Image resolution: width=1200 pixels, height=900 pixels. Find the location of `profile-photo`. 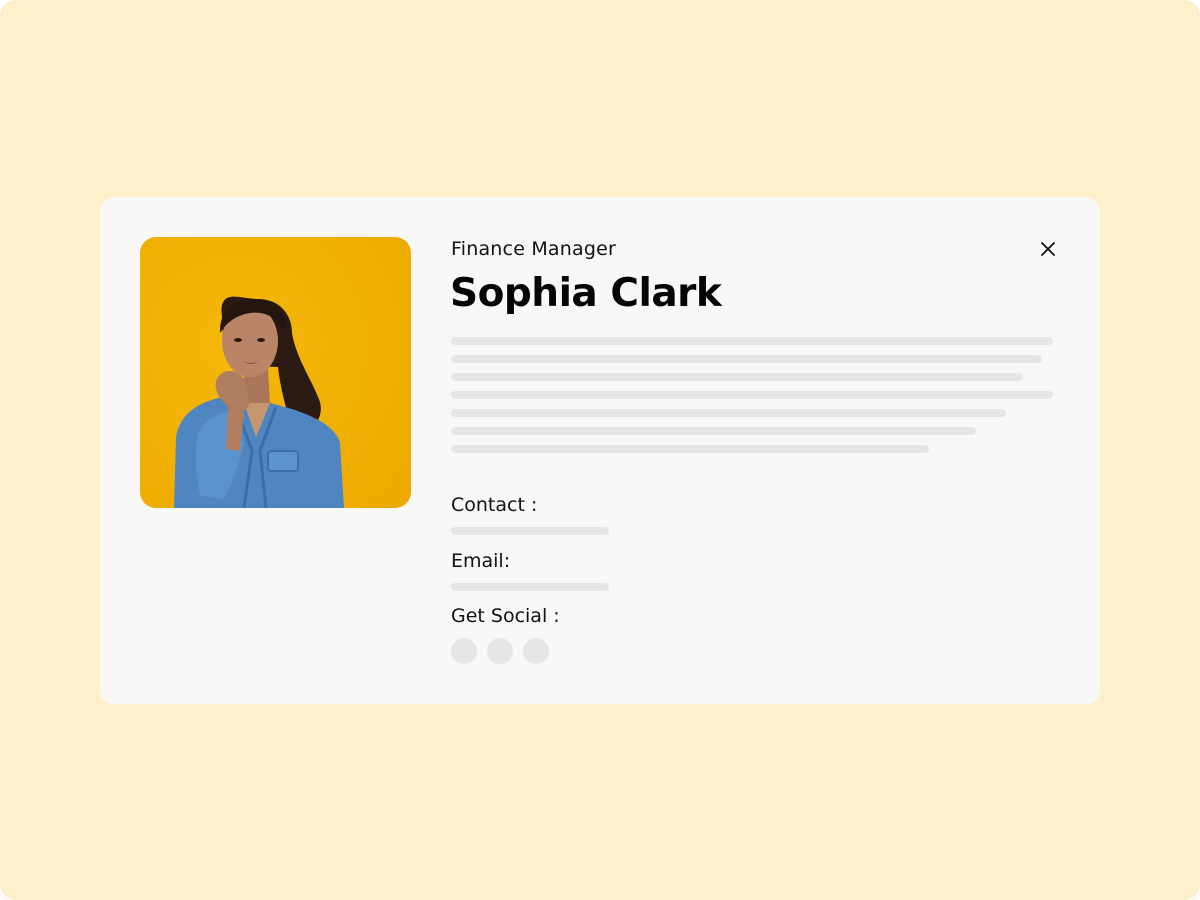

profile-photo is located at coordinates (275, 372).